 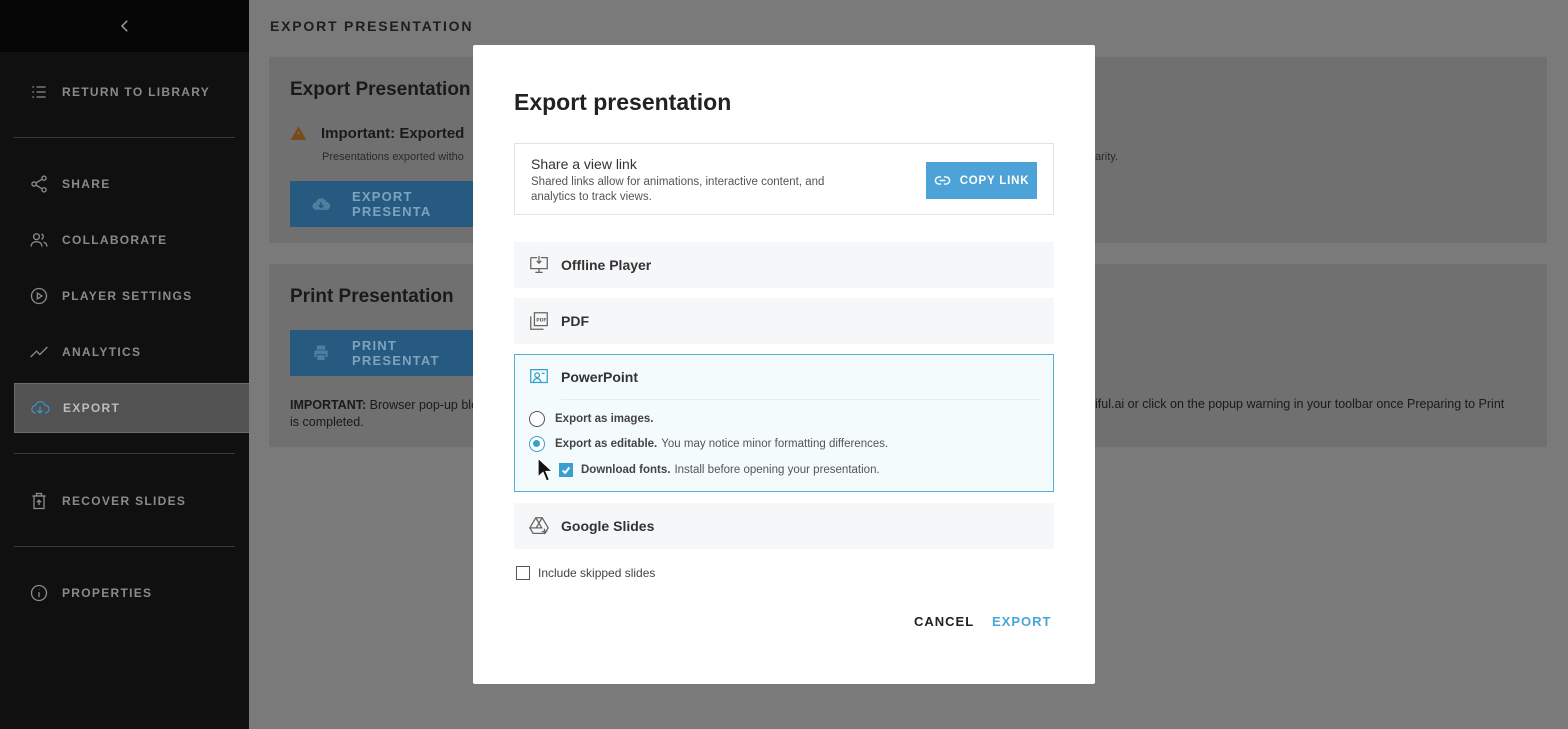 What do you see at coordinates (597, 573) in the screenshot?
I see `include-skipped-slides-label: Include skipped slides` at bounding box center [597, 573].